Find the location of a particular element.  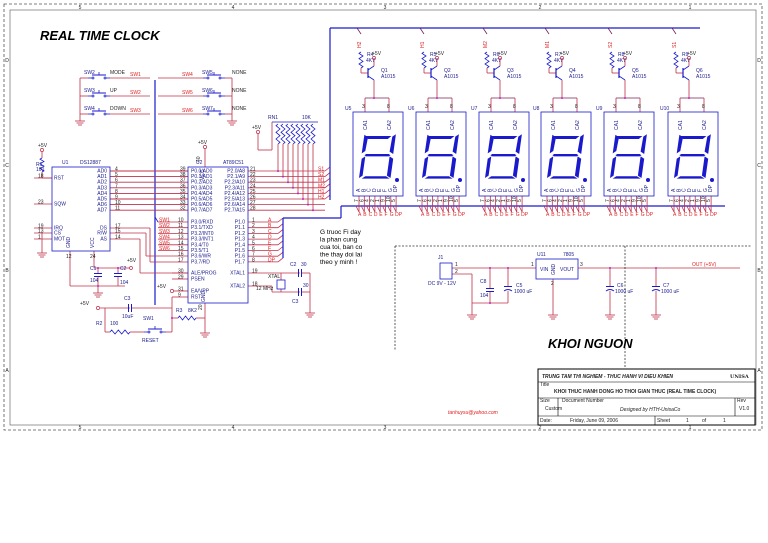

u2-pin-name: P3.7/RD is located at coordinates (200, 262).